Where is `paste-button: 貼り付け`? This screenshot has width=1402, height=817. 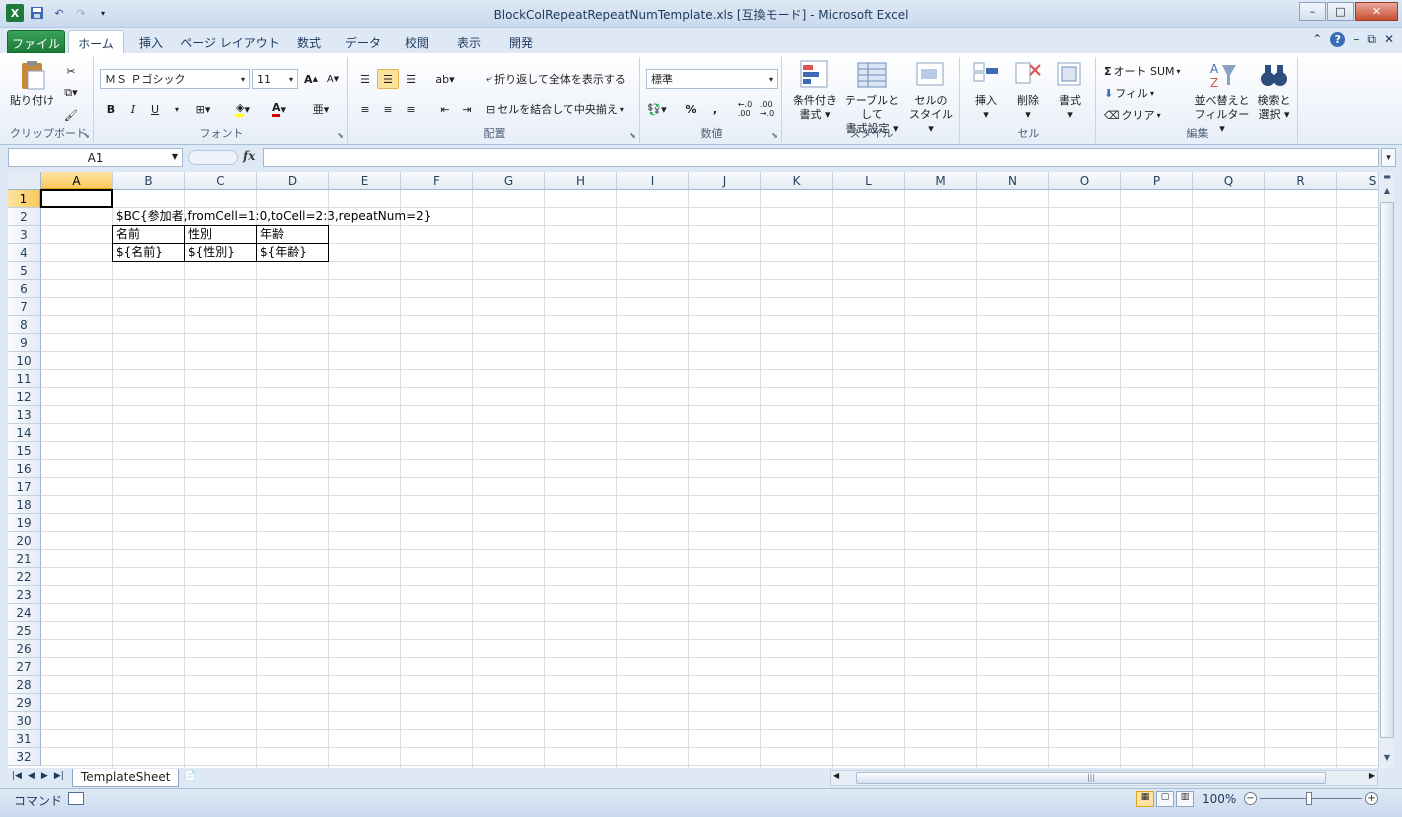 paste-button: 貼り付け is located at coordinates (32, 83).